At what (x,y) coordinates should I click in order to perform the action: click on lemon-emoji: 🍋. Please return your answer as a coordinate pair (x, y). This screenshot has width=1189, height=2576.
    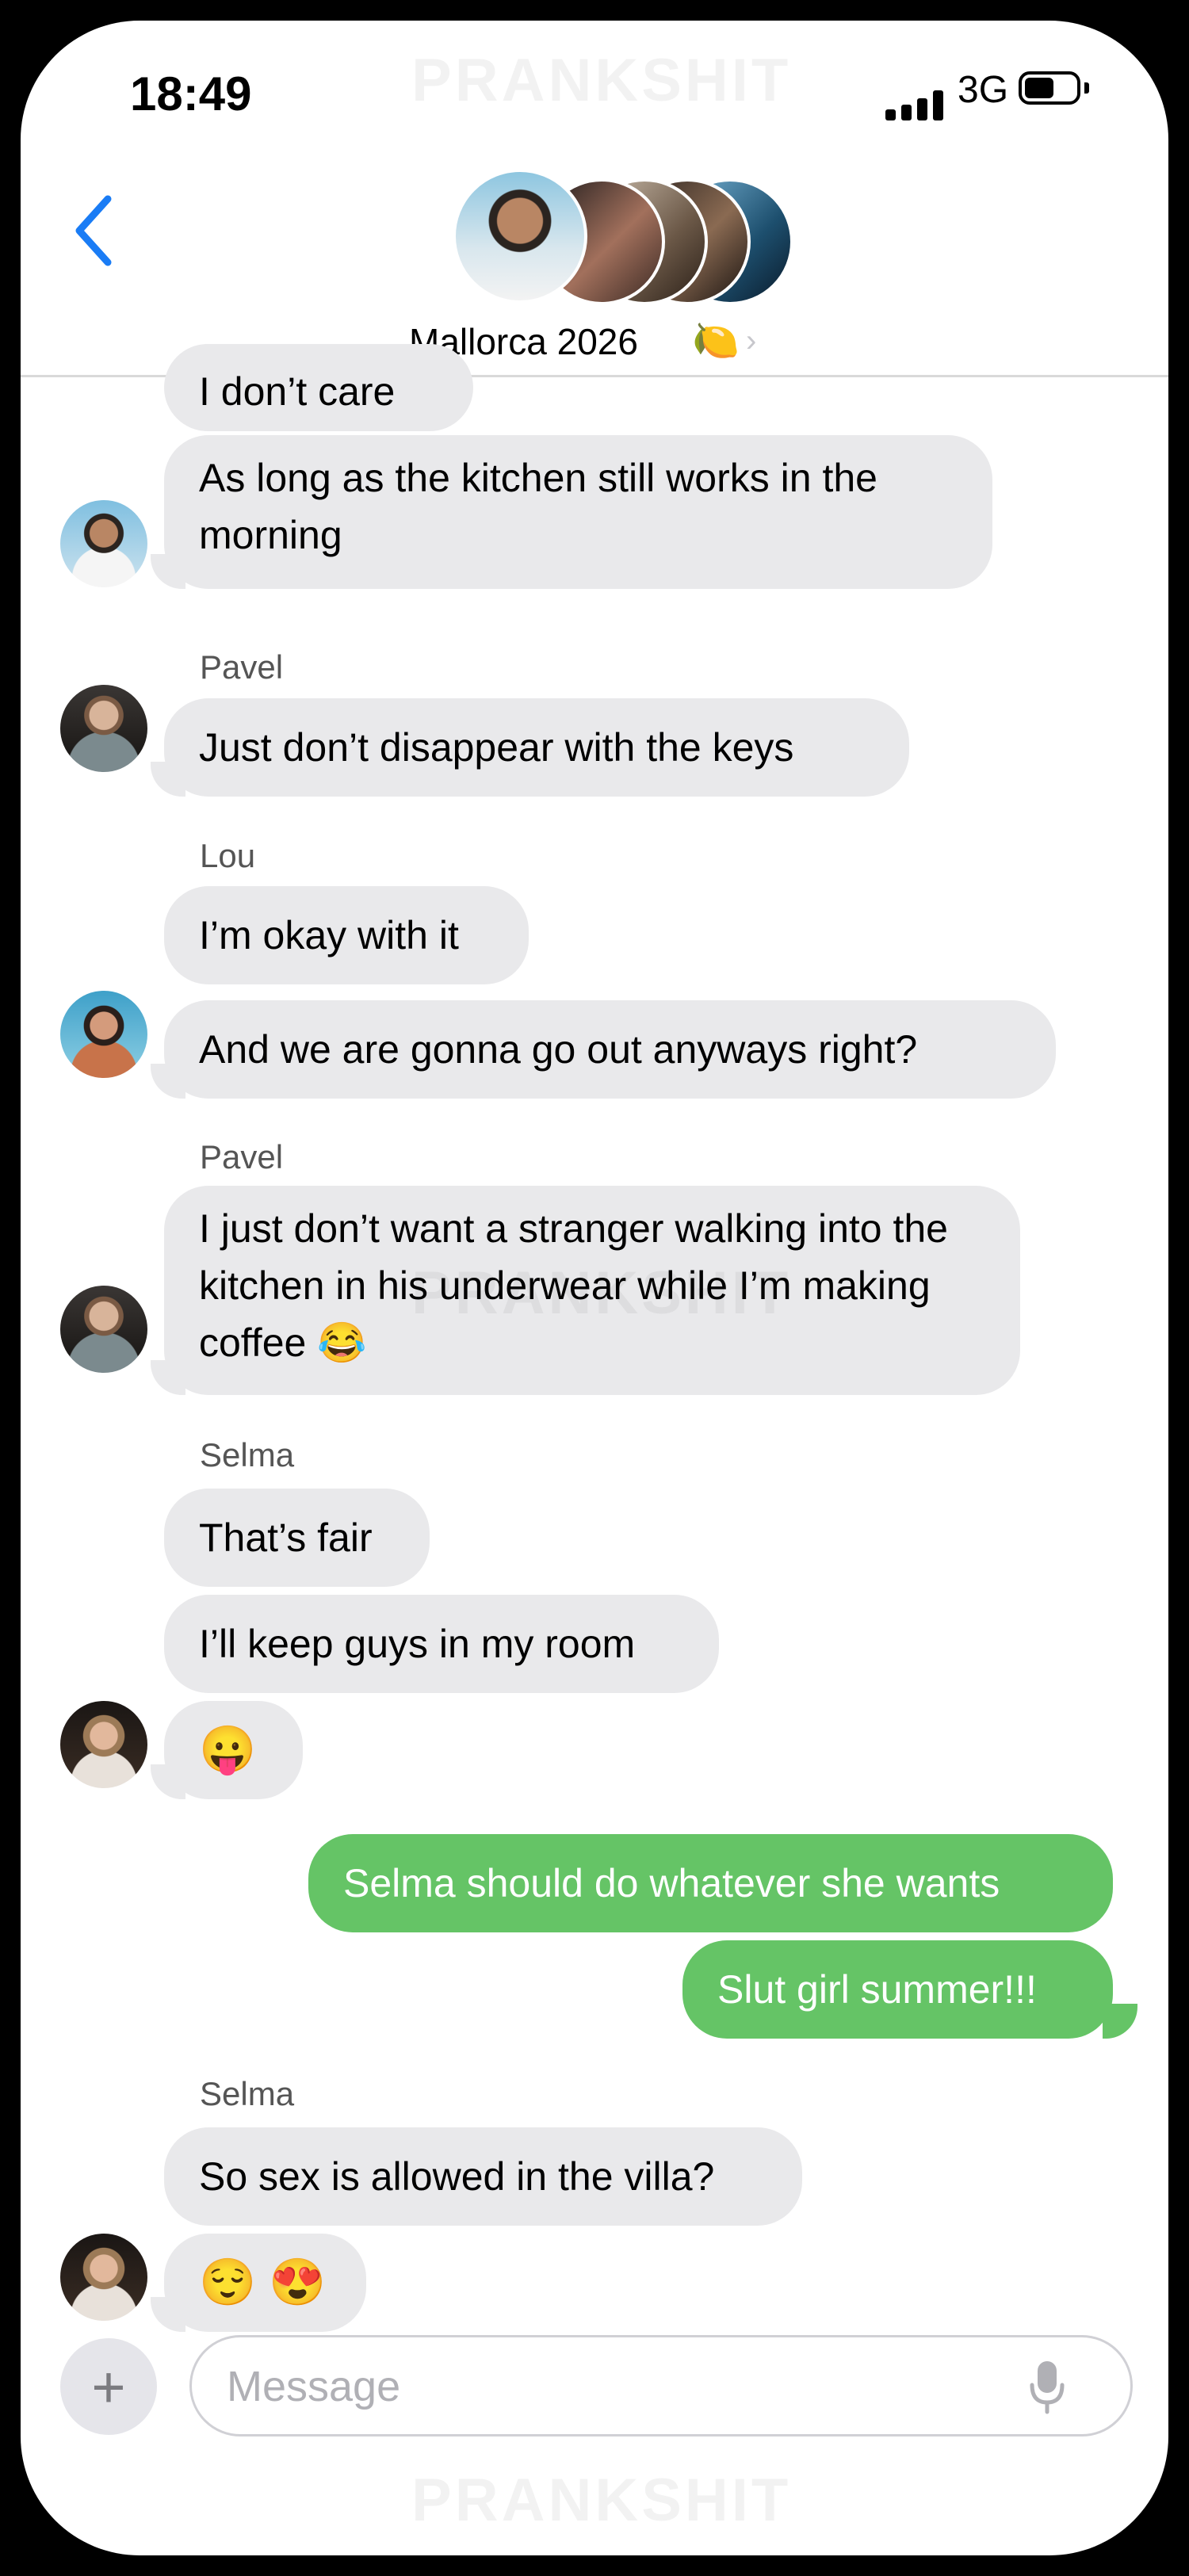
    Looking at the image, I should click on (716, 341).